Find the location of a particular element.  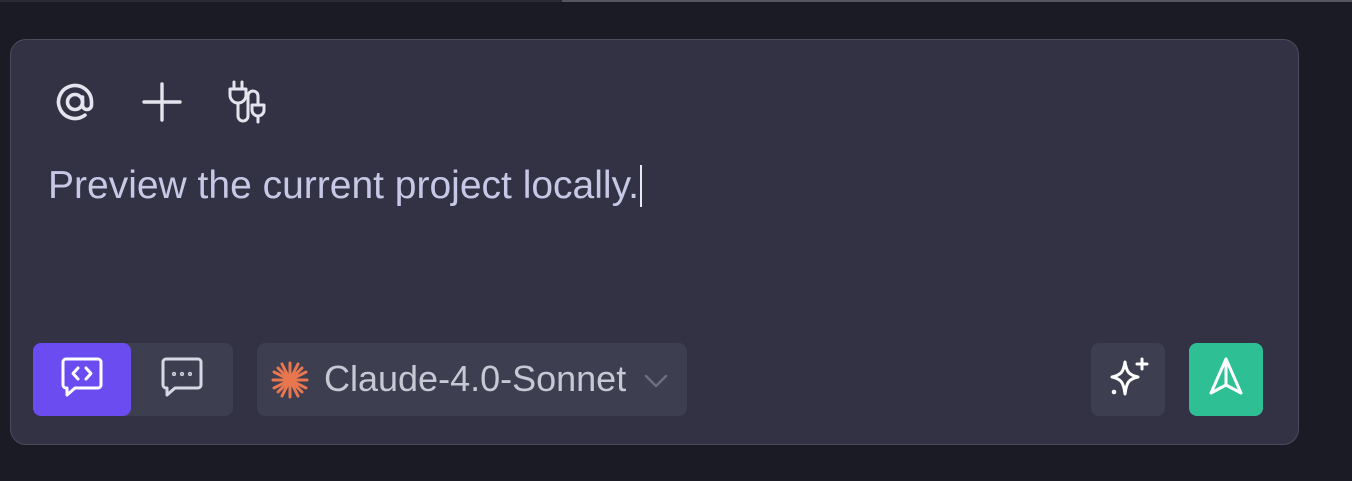

add-context-button is located at coordinates (162, 102).